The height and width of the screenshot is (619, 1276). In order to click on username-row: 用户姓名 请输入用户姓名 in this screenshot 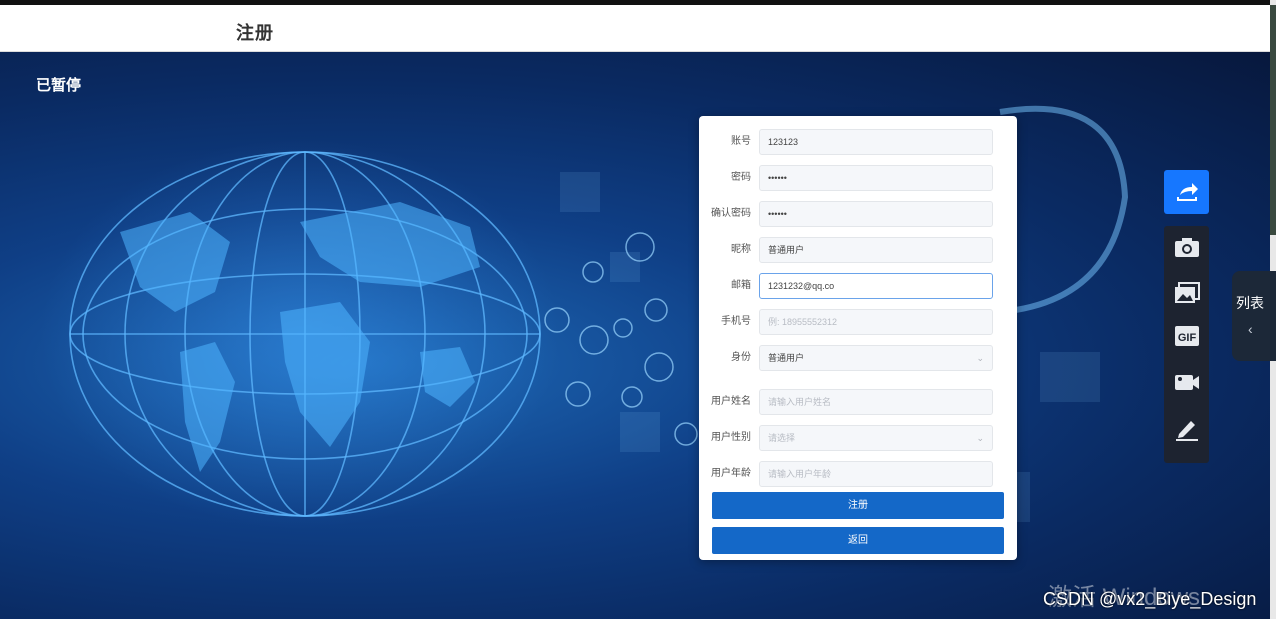, I will do `click(858, 402)`.